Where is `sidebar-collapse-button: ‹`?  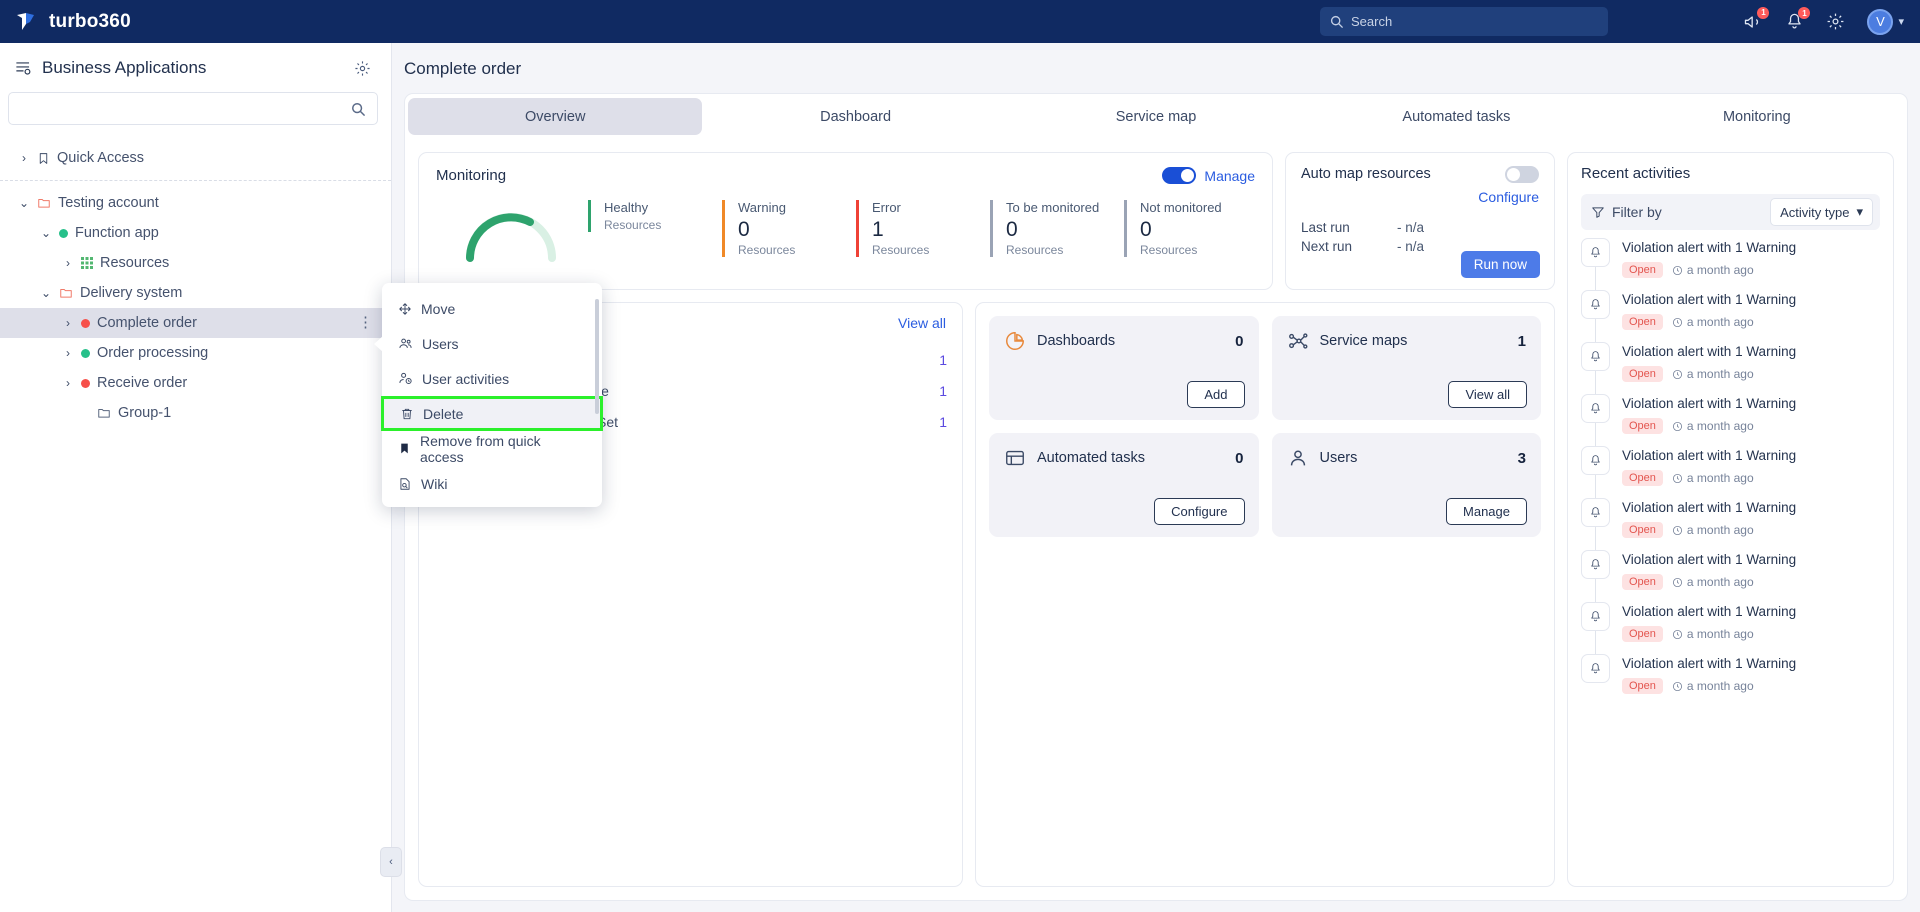 sidebar-collapse-button: ‹ is located at coordinates (391, 862).